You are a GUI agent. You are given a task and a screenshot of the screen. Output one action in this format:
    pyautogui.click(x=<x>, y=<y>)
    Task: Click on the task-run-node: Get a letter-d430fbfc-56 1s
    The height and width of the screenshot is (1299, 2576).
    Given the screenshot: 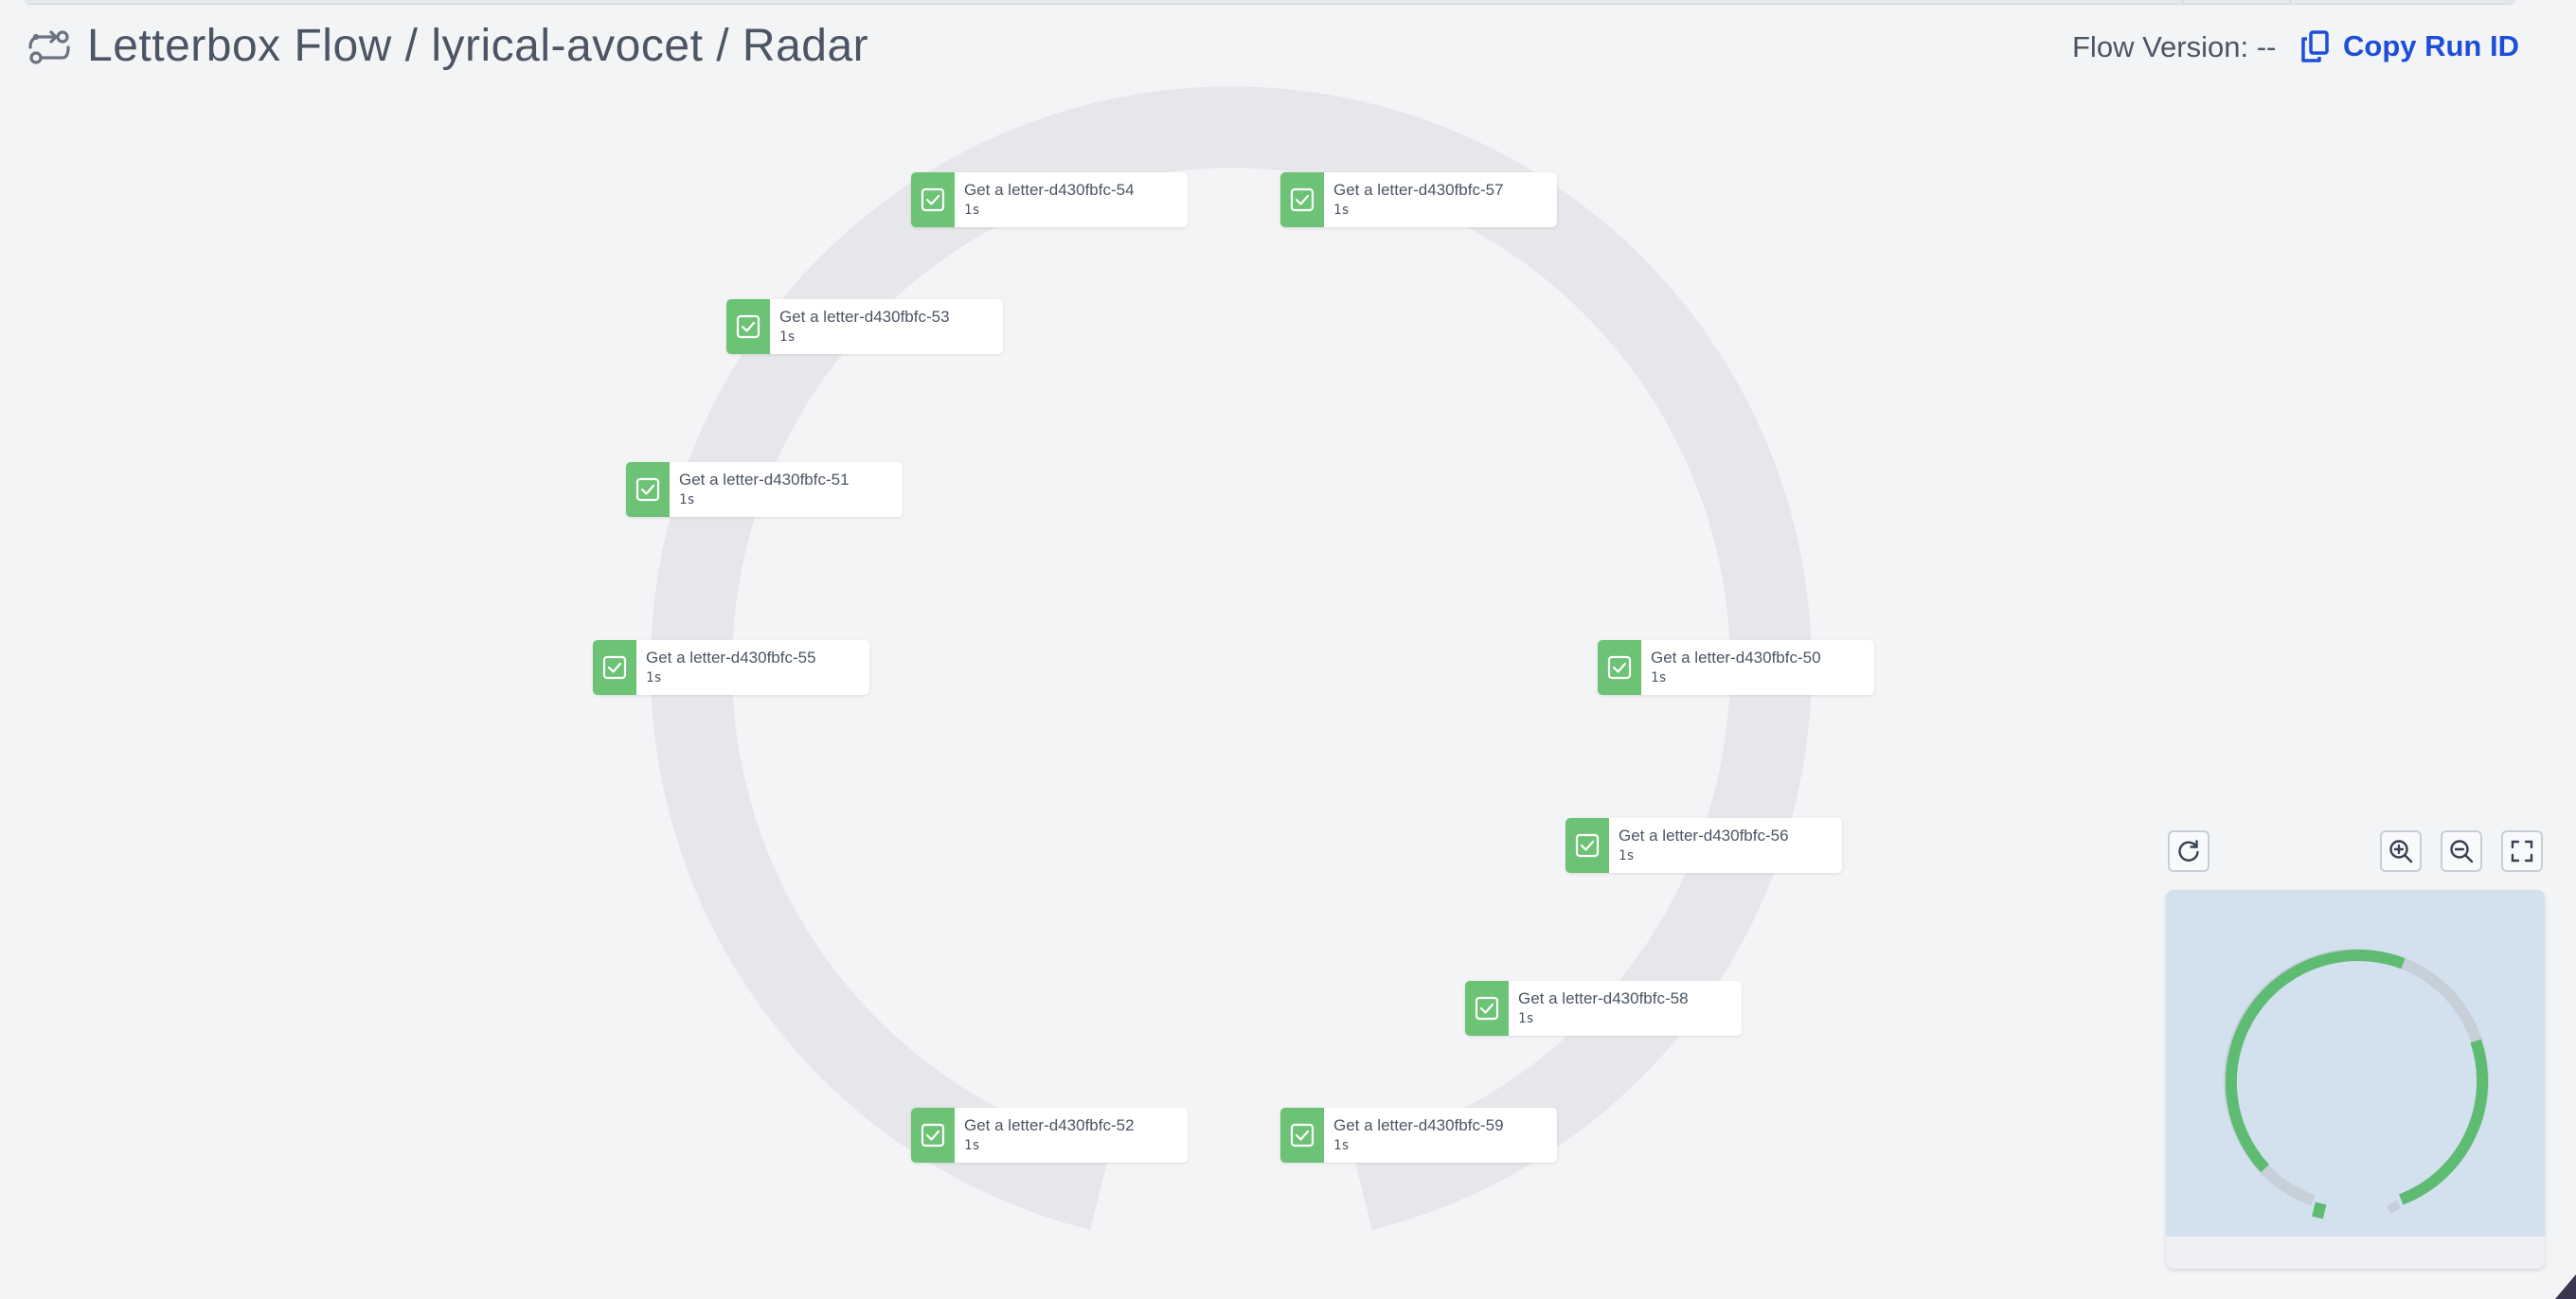 What is the action you would take?
    pyautogui.click(x=1703, y=845)
    